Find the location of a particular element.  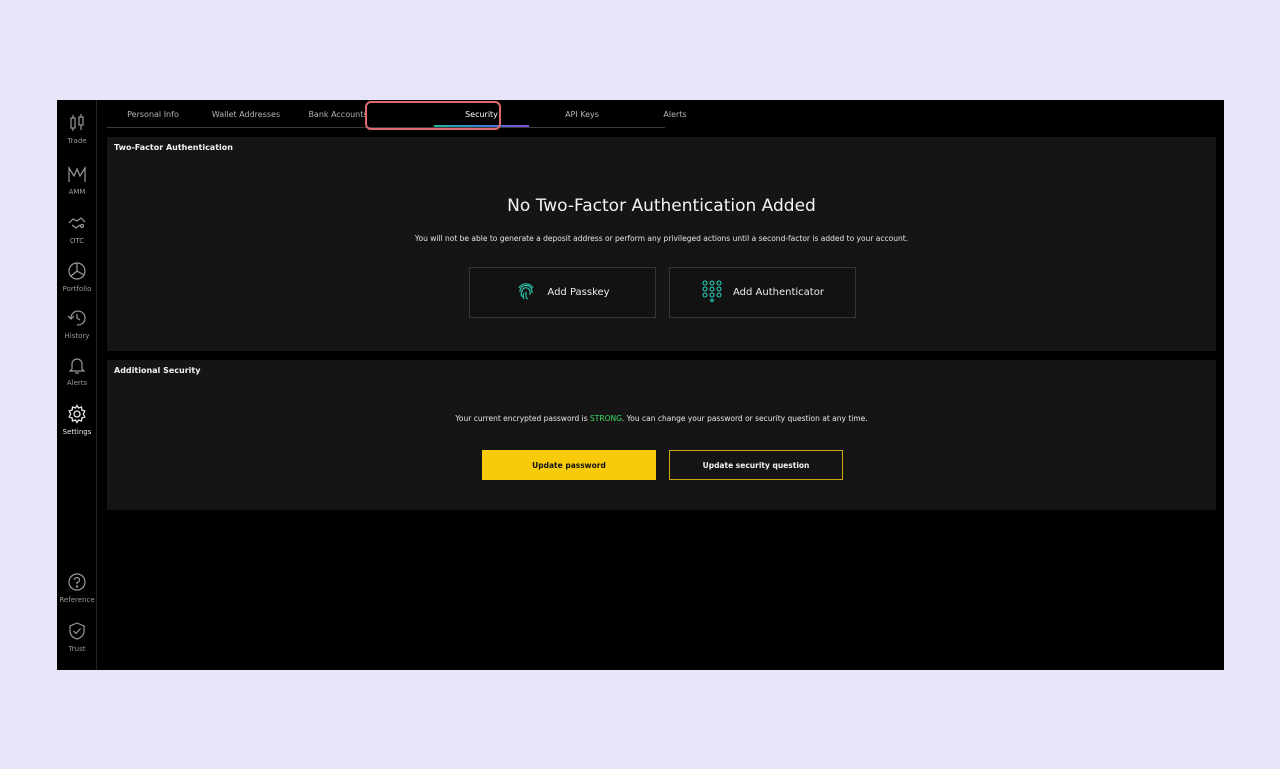

sidebar-item-label: History is located at coordinates (77, 336).